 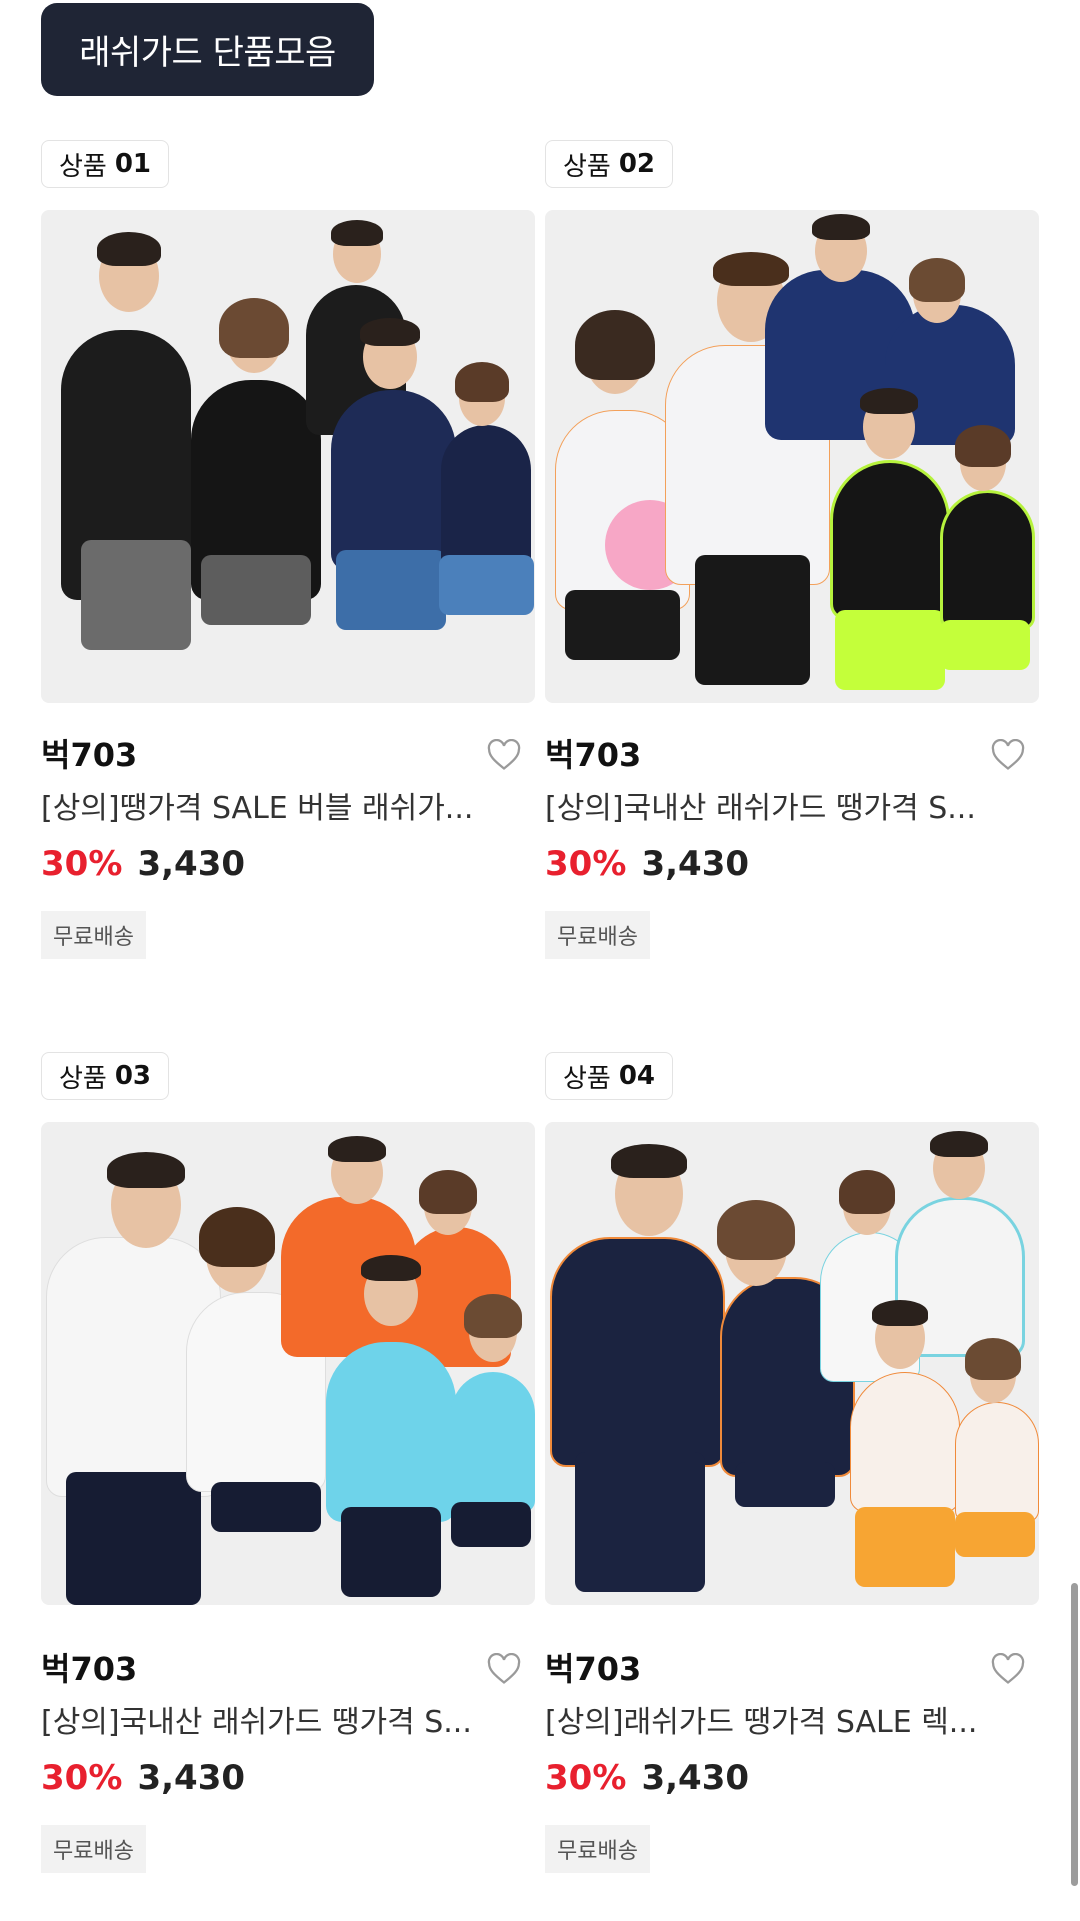 I want to click on rank-badge: 상품 01, so click(x=105, y=164).